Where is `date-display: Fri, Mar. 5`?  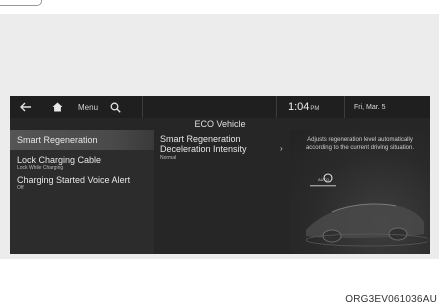
date-display: Fri, Mar. 5 is located at coordinates (370, 107).